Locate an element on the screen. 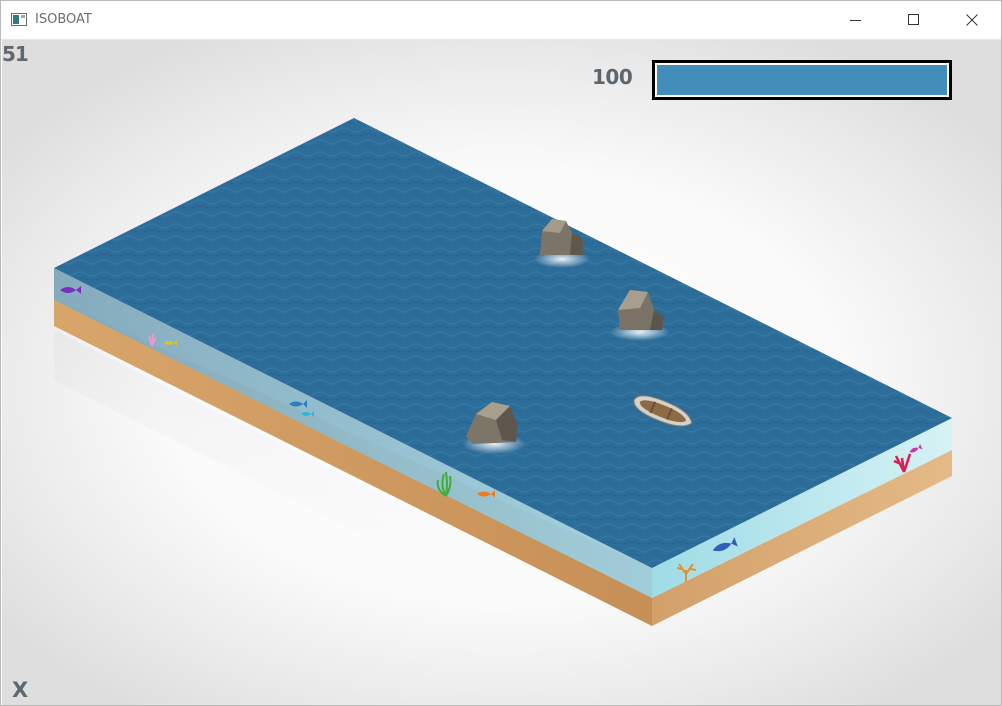 The height and width of the screenshot is (706, 1002). close-icon is located at coordinates (972, 20).